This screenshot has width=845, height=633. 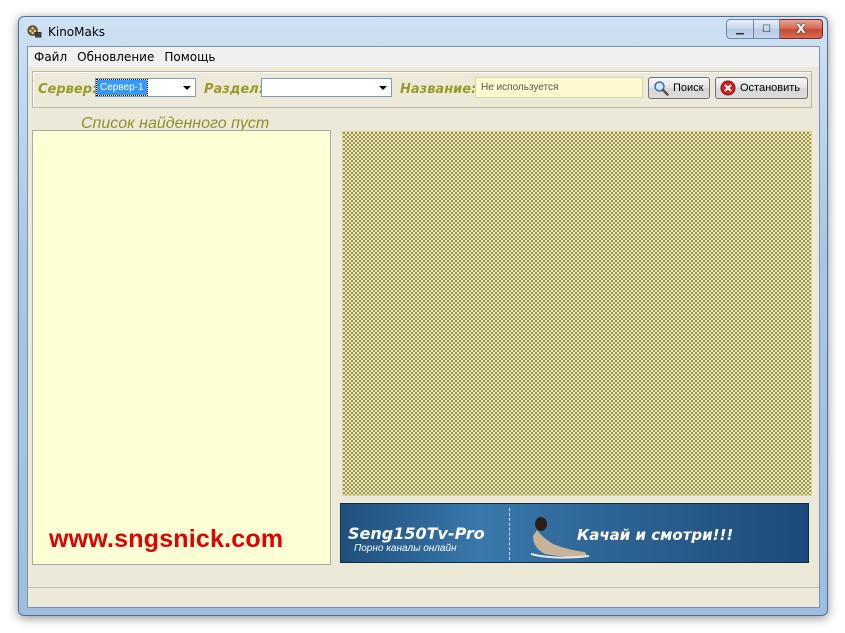 I want to click on maximize-icon: ☐, so click(x=766, y=29).